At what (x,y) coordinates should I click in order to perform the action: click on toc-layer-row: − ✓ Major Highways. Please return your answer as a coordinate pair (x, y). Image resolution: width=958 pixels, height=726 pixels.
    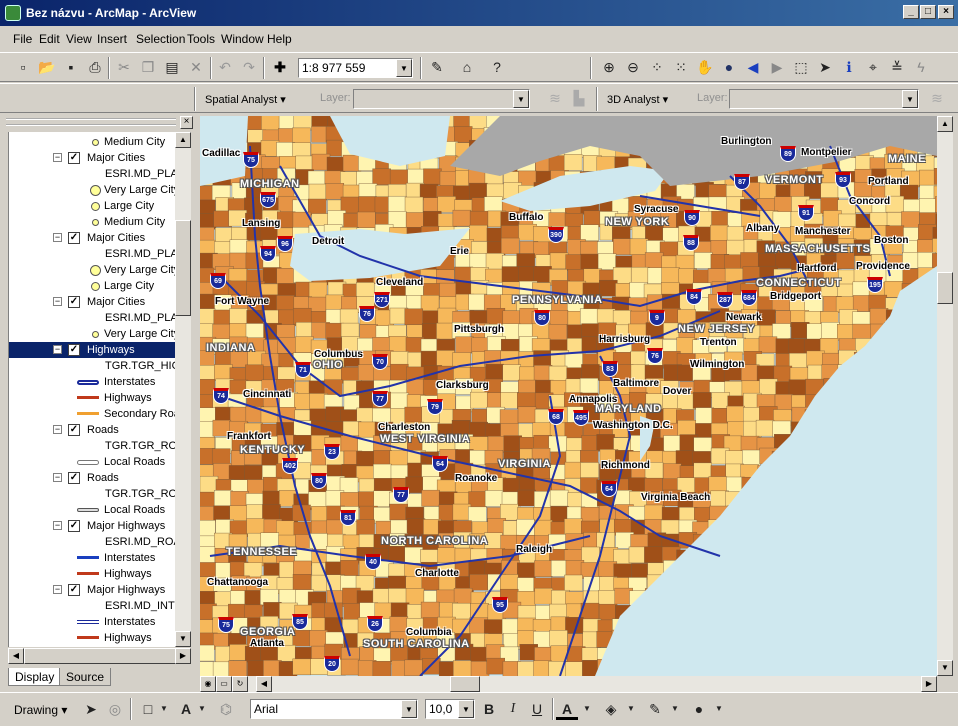
    Looking at the image, I should click on (92, 590).